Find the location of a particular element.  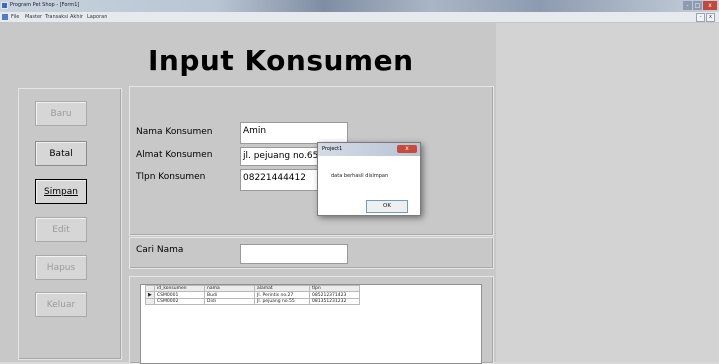

dialog-close-button: x is located at coordinates (407, 149).